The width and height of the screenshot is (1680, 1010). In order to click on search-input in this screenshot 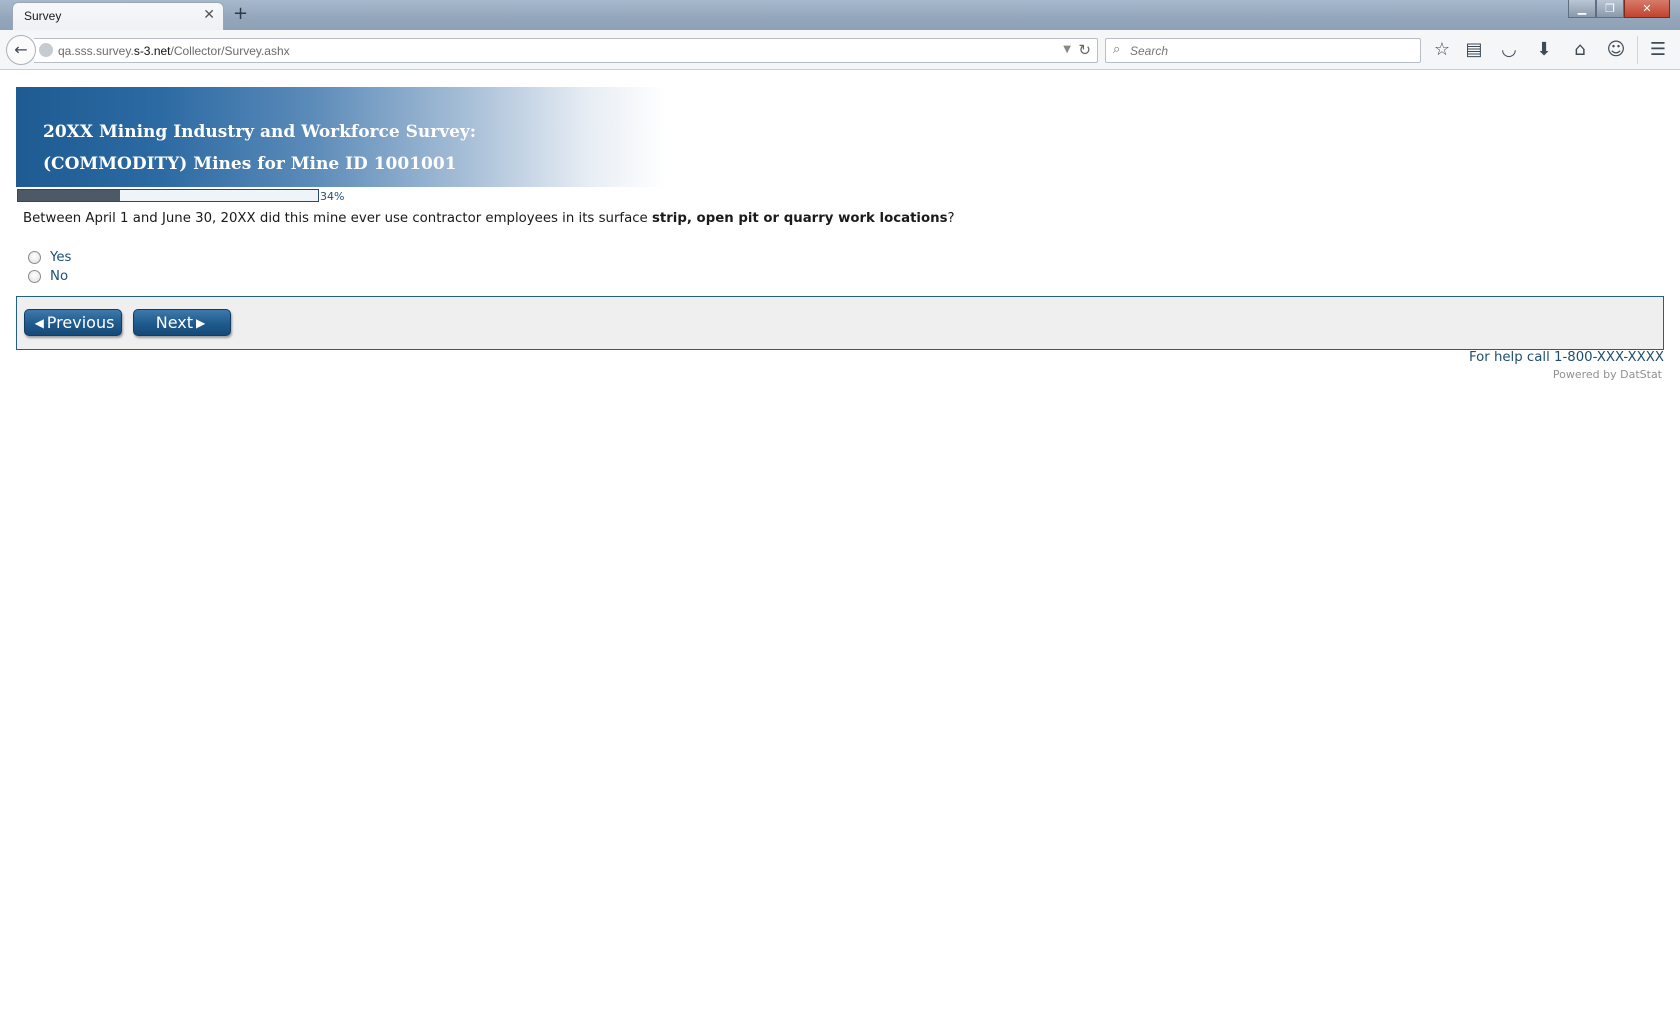, I will do `click(1270, 51)`.